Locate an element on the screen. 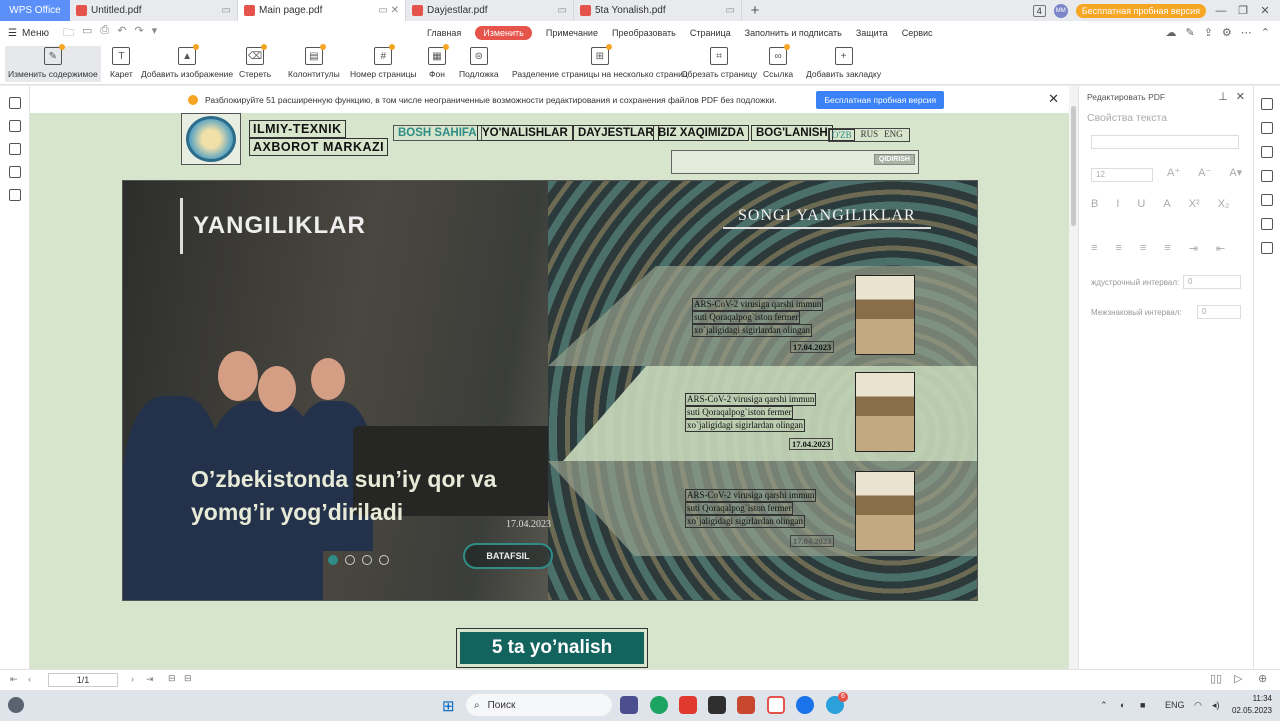  yandex-icon is located at coordinates (688, 705).